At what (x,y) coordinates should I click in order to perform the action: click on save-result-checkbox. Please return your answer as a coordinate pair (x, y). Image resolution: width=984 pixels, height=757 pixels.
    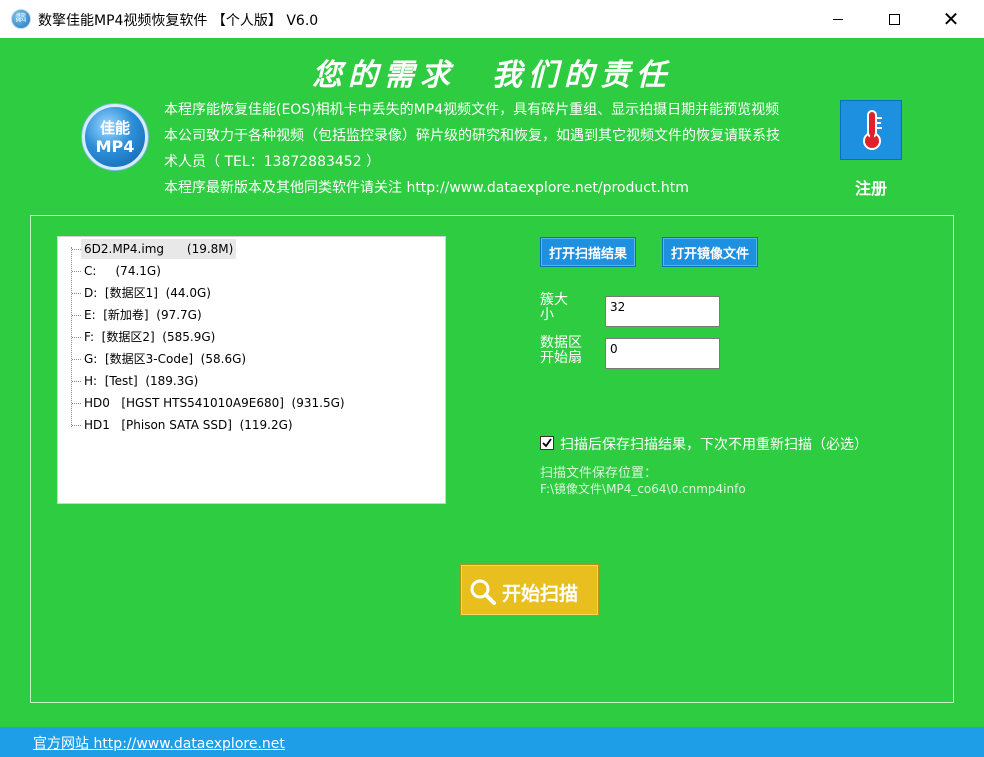
    Looking at the image, I should click on (547, 443).